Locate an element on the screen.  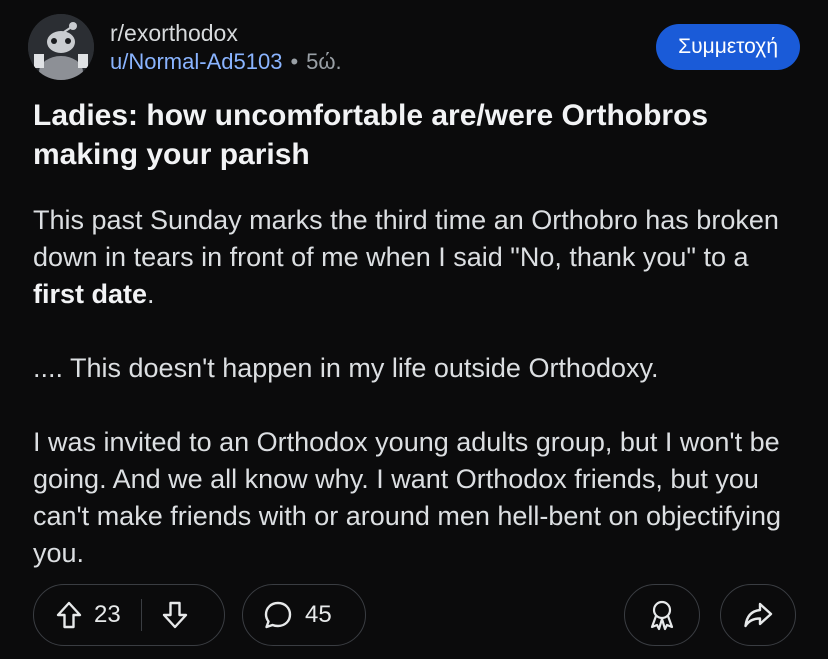
award-button is located at coordinates (662, 615).